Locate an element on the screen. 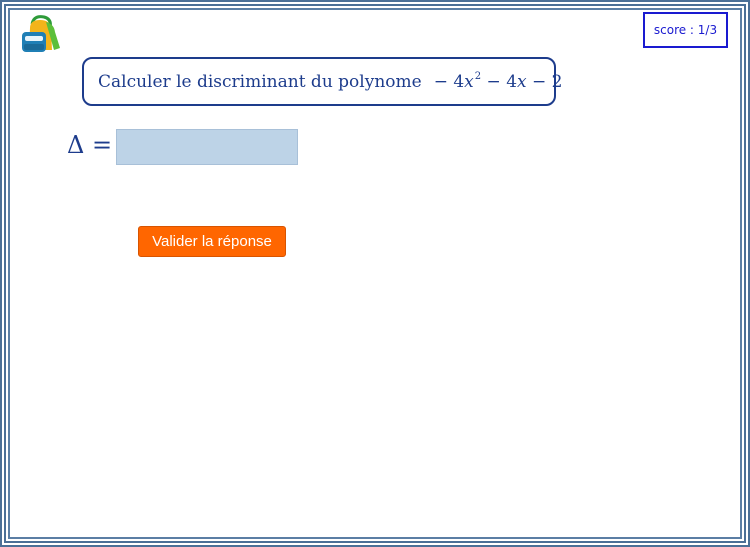  validate-button: Valider la réponse is located at coordinates (212, 241).